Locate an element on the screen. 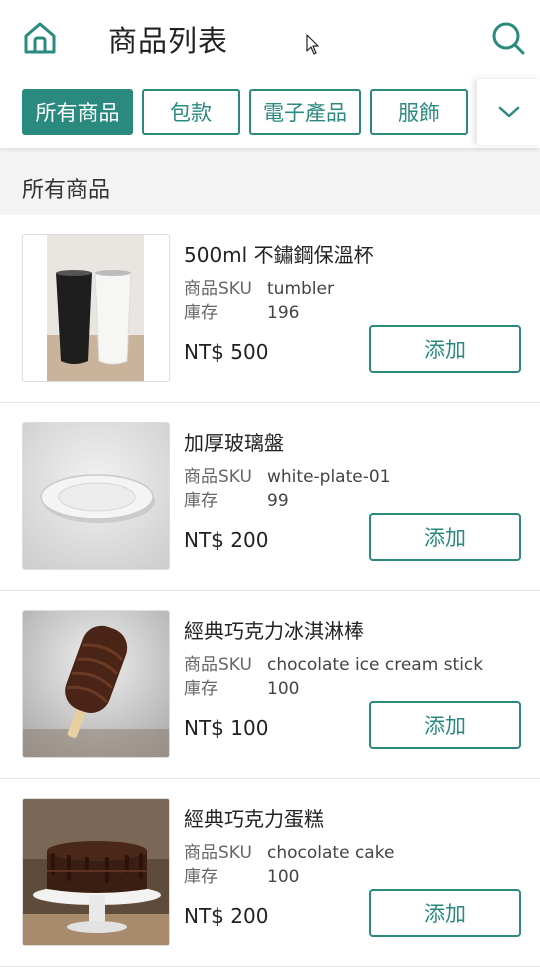  product-name: 500ml 不鏽鋼保溫杯 is located at coordinates (279, 255).